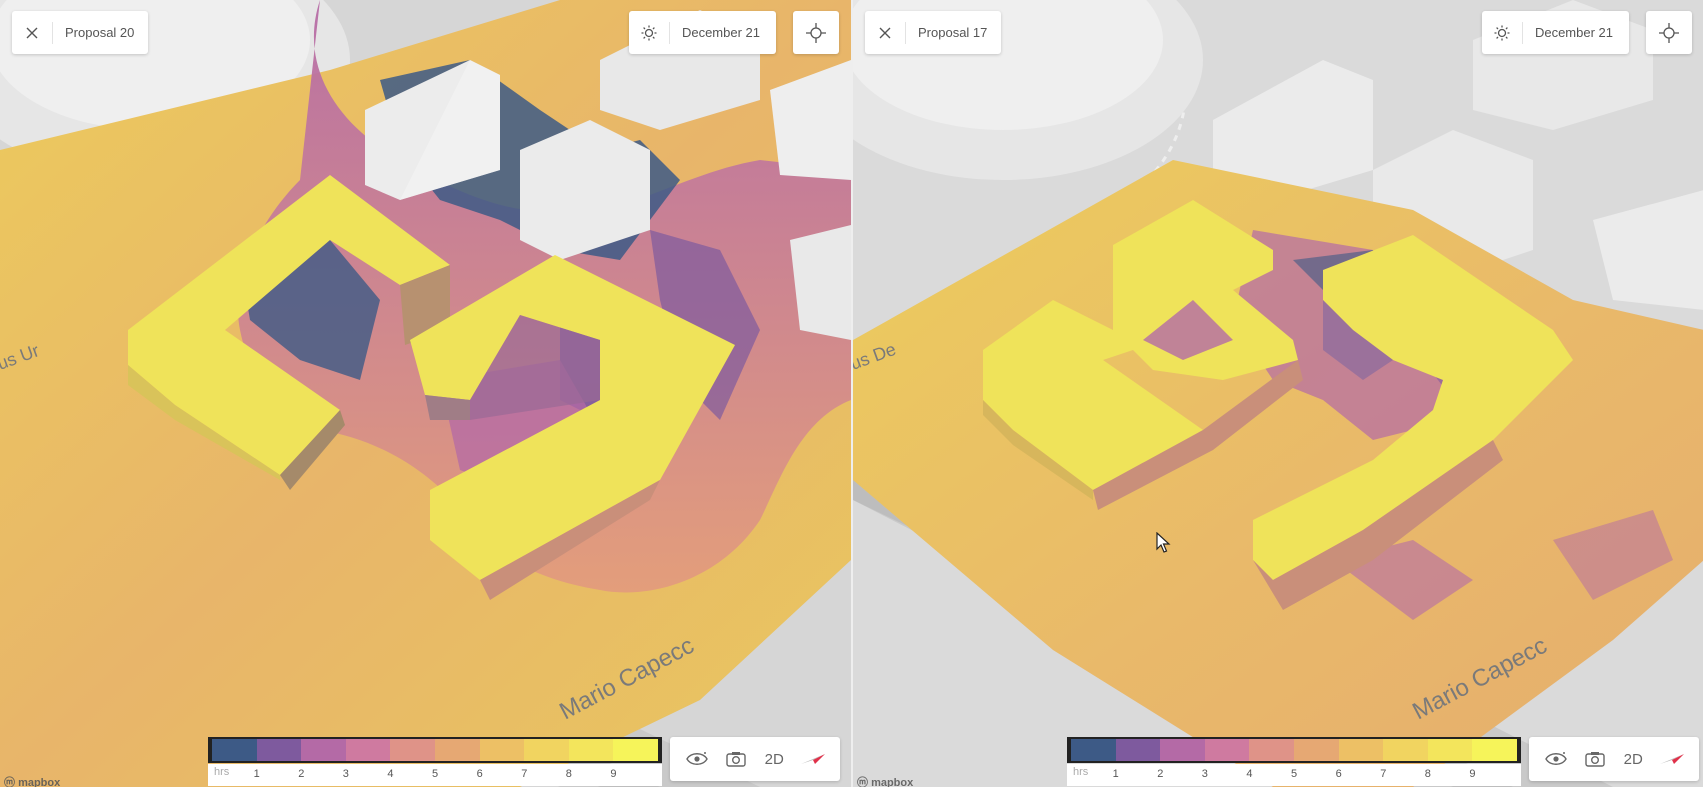 The width and height of the screenshot is (1703, 787). I want to click on proposal-name: Proposal 17, so click(952, 32).